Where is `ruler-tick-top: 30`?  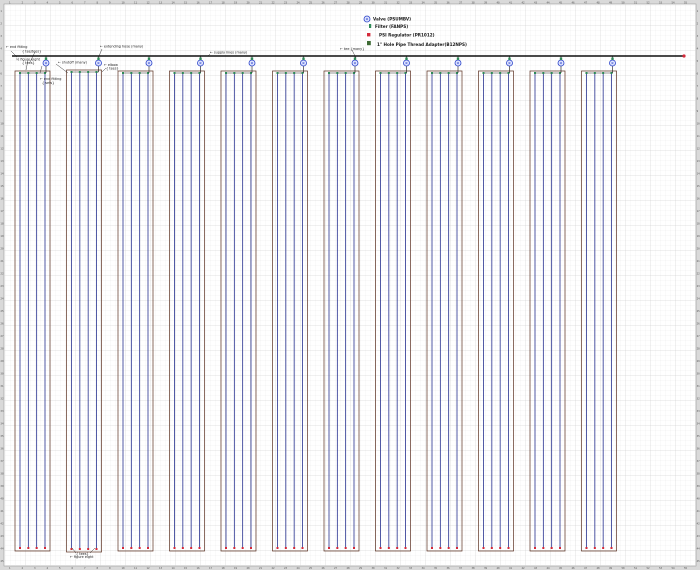
ruler-tick-top: 30 is located at coordinates (374, 2).